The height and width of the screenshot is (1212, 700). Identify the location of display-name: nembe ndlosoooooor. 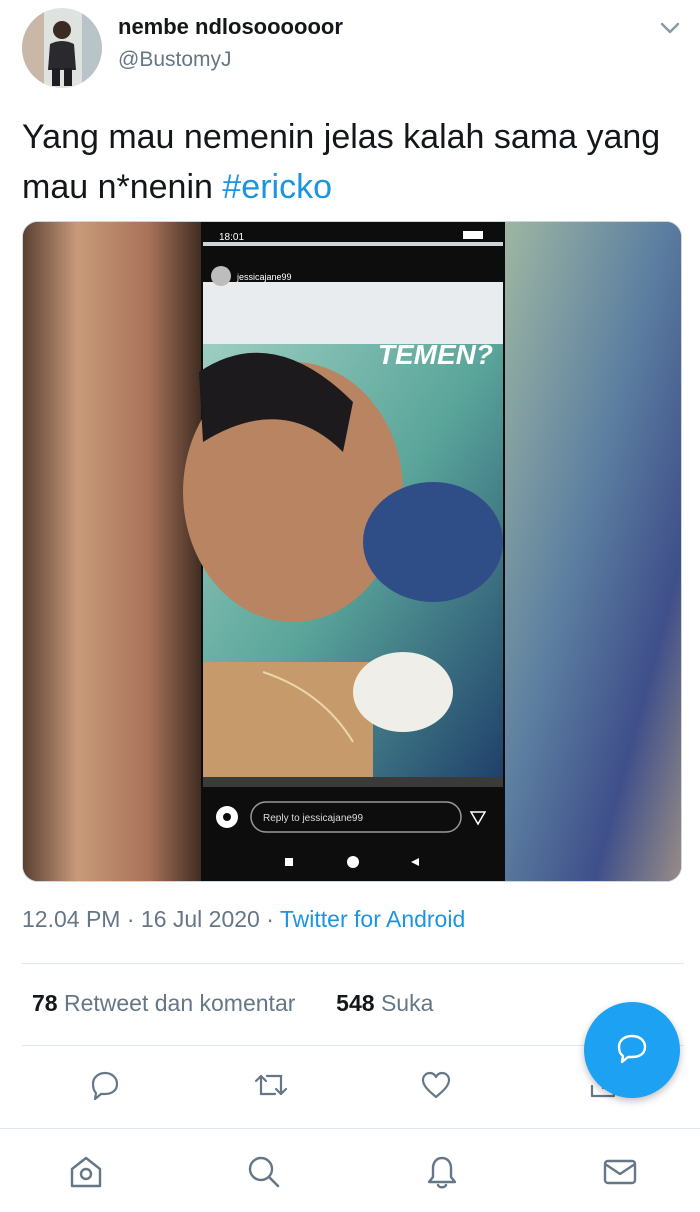
(230, 27).